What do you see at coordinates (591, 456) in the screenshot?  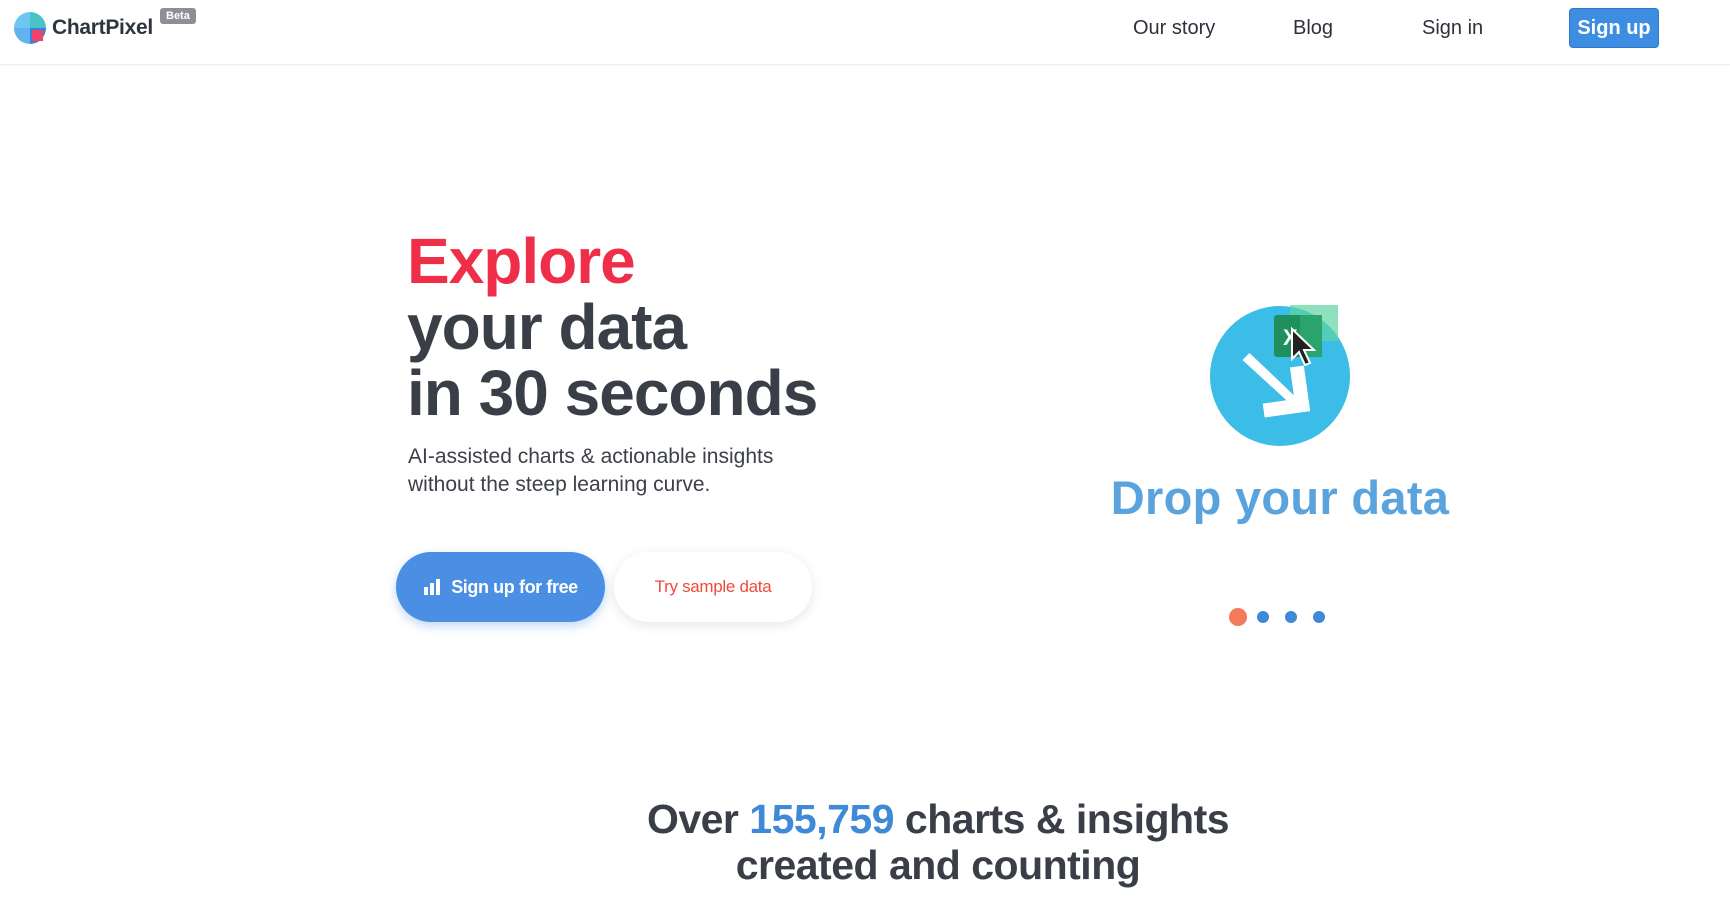 I see `hero-subtitle-line1: AI-assisted charts & actionable insights` at bounding box center [591, 456].